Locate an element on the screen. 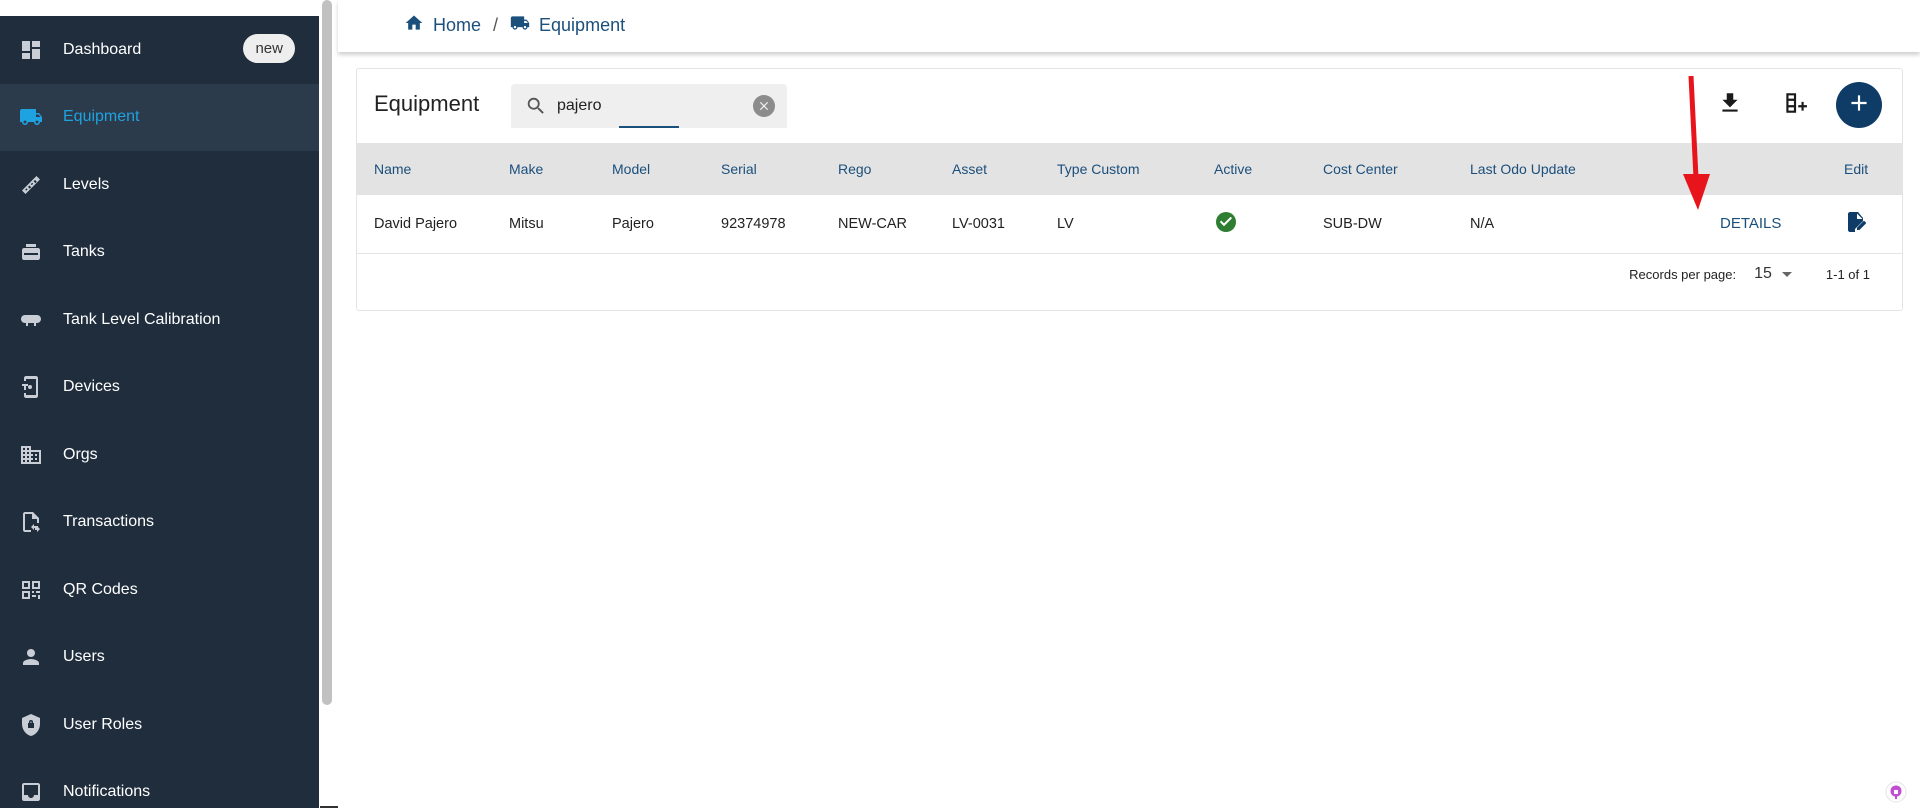 This screenshot has width=1920, height=808. breadcrumb-current: Equipment is located at coordinates (582, 25).